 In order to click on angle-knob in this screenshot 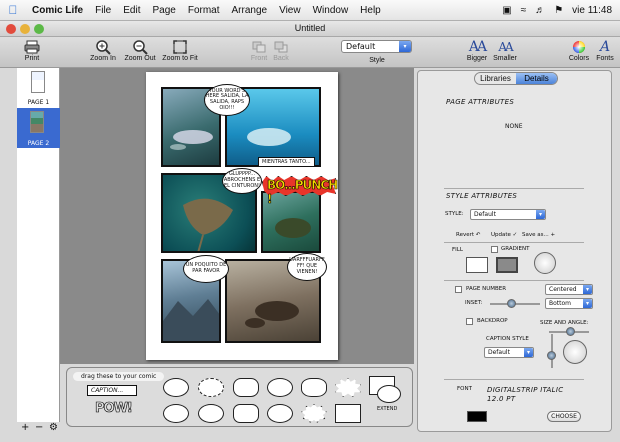, I will do `click(575, 352)`.